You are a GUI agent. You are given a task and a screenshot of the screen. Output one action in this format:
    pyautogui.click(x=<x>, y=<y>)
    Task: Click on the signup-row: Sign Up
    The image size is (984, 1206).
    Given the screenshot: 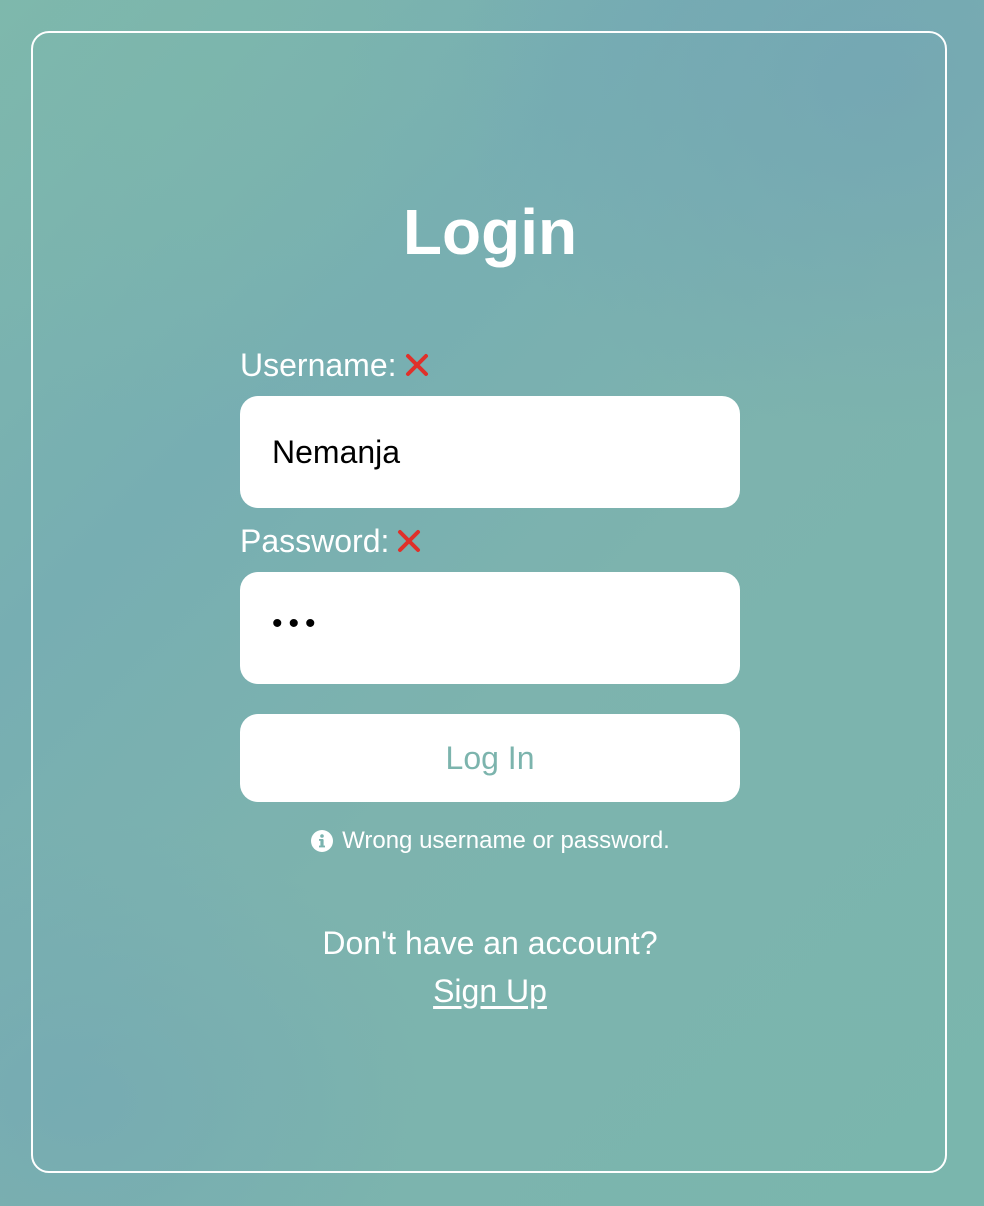 What is the action you would take?
    pyautogui.click(x=490, y=991)
    